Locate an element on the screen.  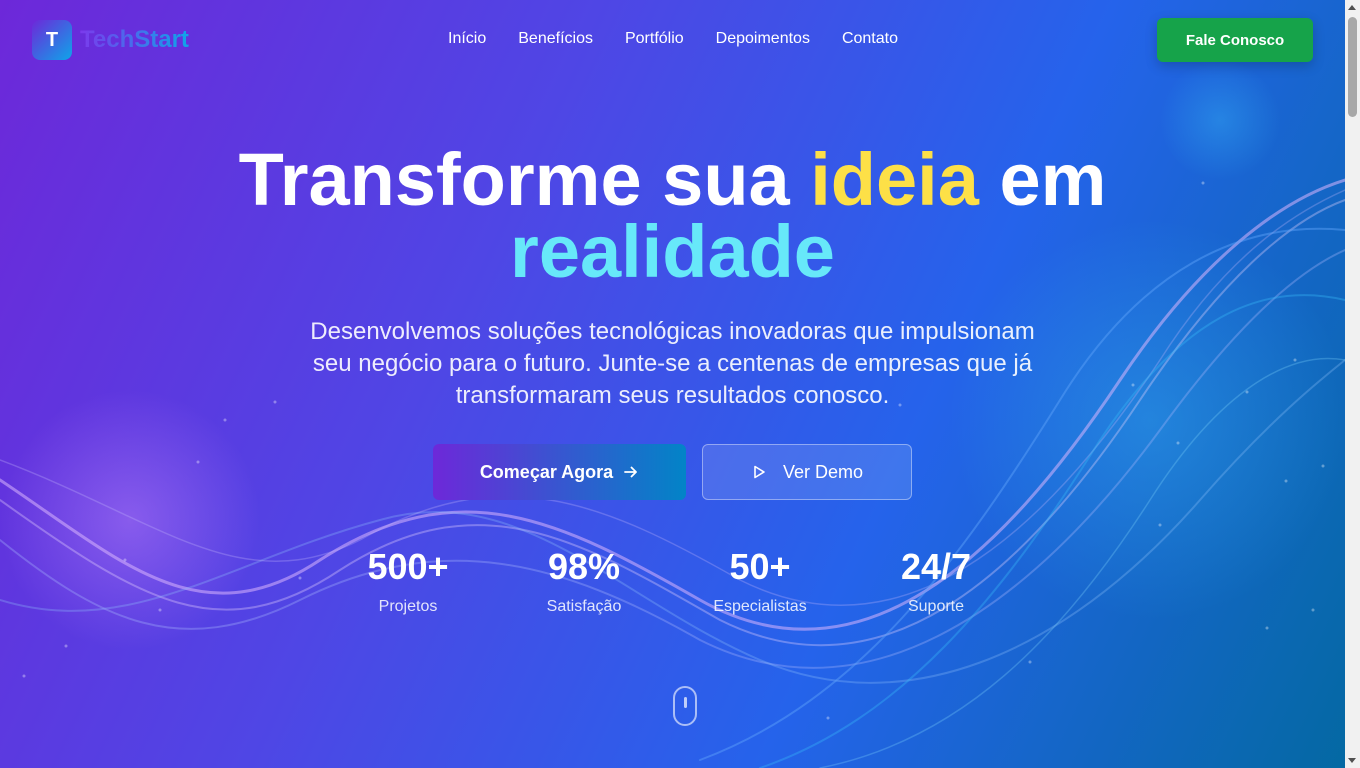
start-now-button: Começar Agora is located at coordinates (559, 472).